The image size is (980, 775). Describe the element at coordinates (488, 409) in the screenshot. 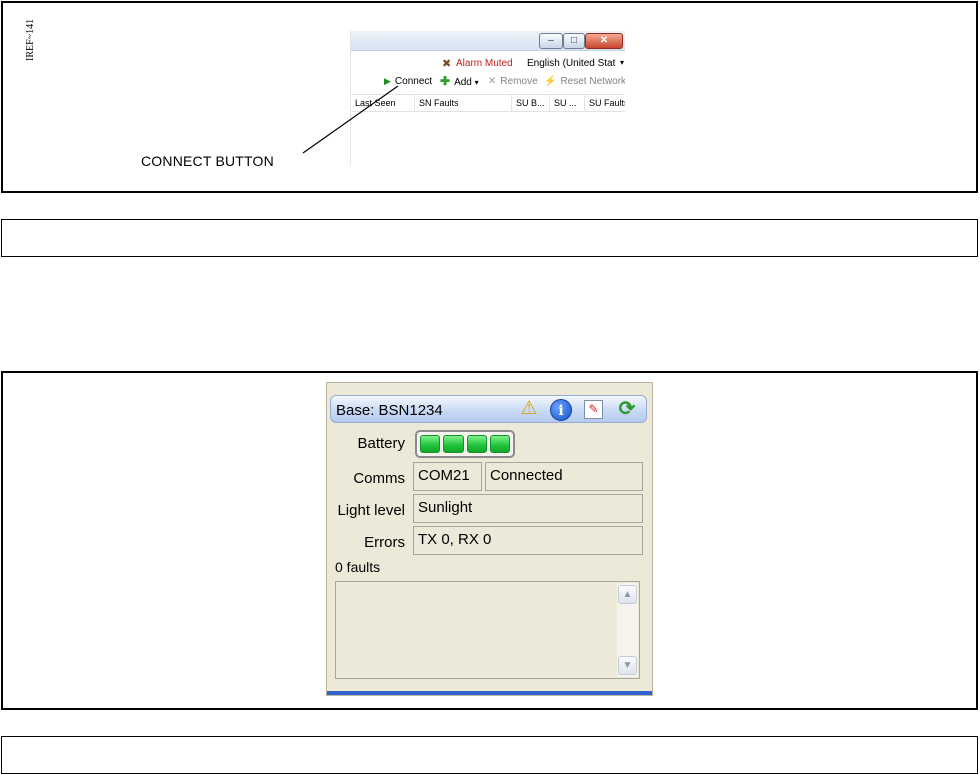

I see `panel-header: Base: BSN1234 ⚠ i ✎ ⟳` at that location.